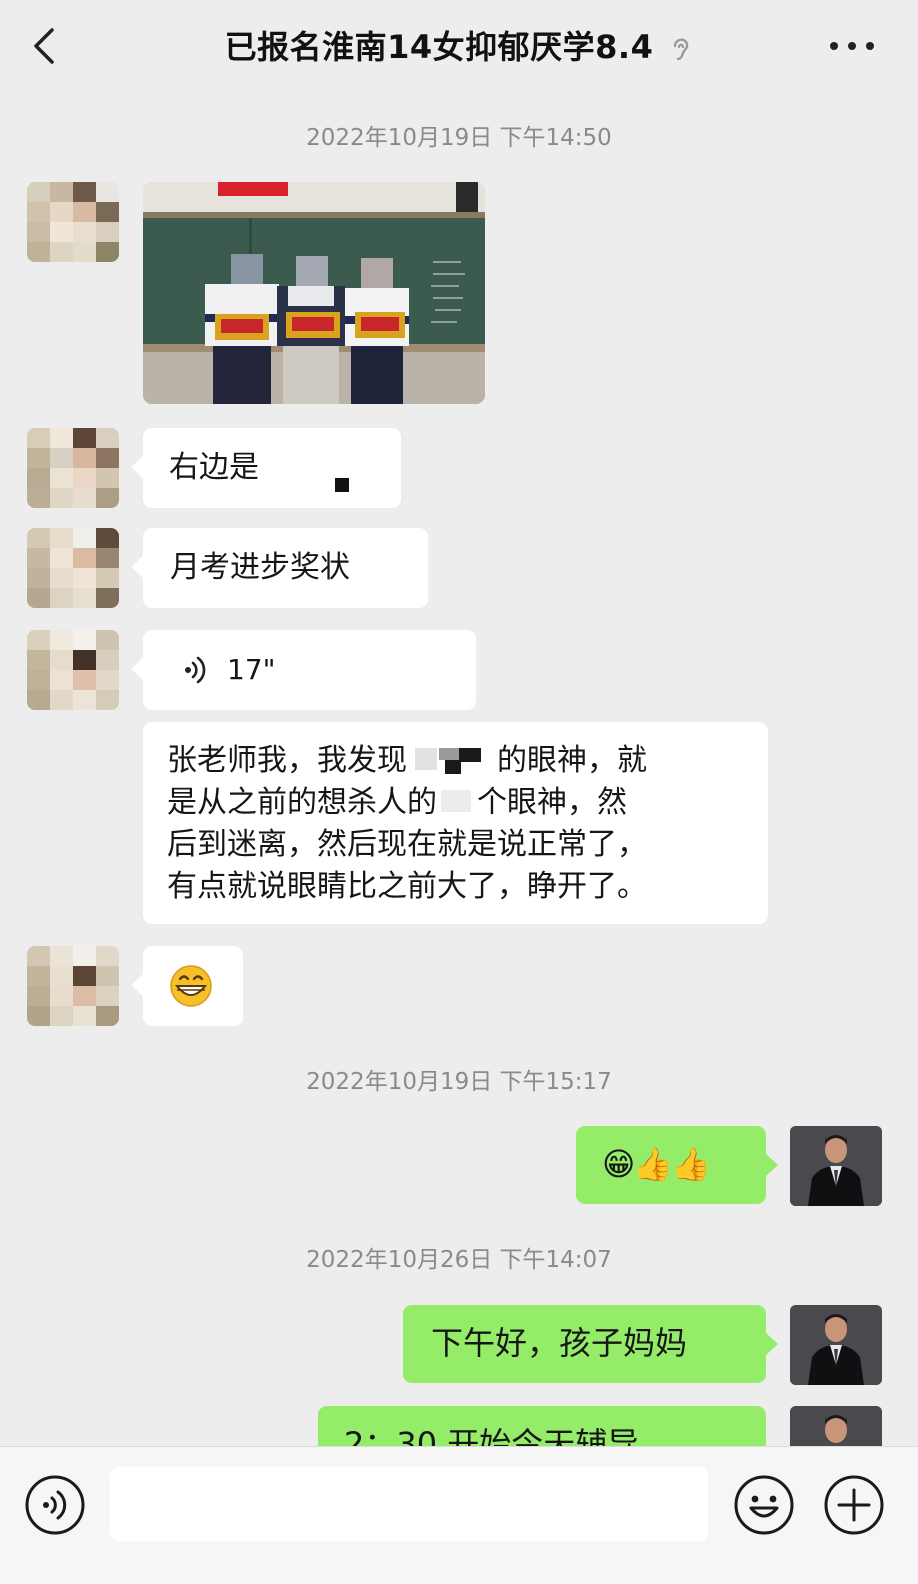 The width and height of the screenshot is (918, 1584). What do you see at coordinates (681, 49) in the screenshot?
I see `ear-muted-icon` at bounding box center [681, 49].